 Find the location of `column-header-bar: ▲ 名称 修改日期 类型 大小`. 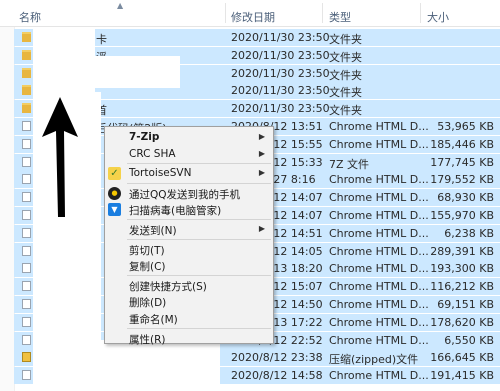

column-header-bar: ▲ 名称 修改日期 类型 大小 is located at coordinates (250, 13).